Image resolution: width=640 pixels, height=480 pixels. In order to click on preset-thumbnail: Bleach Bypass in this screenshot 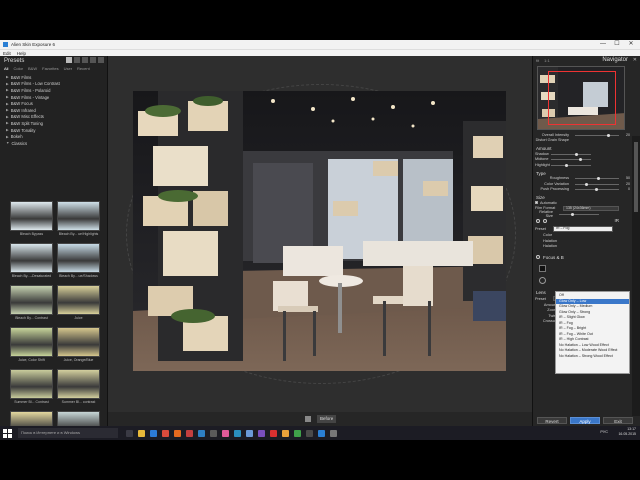, I will do `click(31, 219)`.